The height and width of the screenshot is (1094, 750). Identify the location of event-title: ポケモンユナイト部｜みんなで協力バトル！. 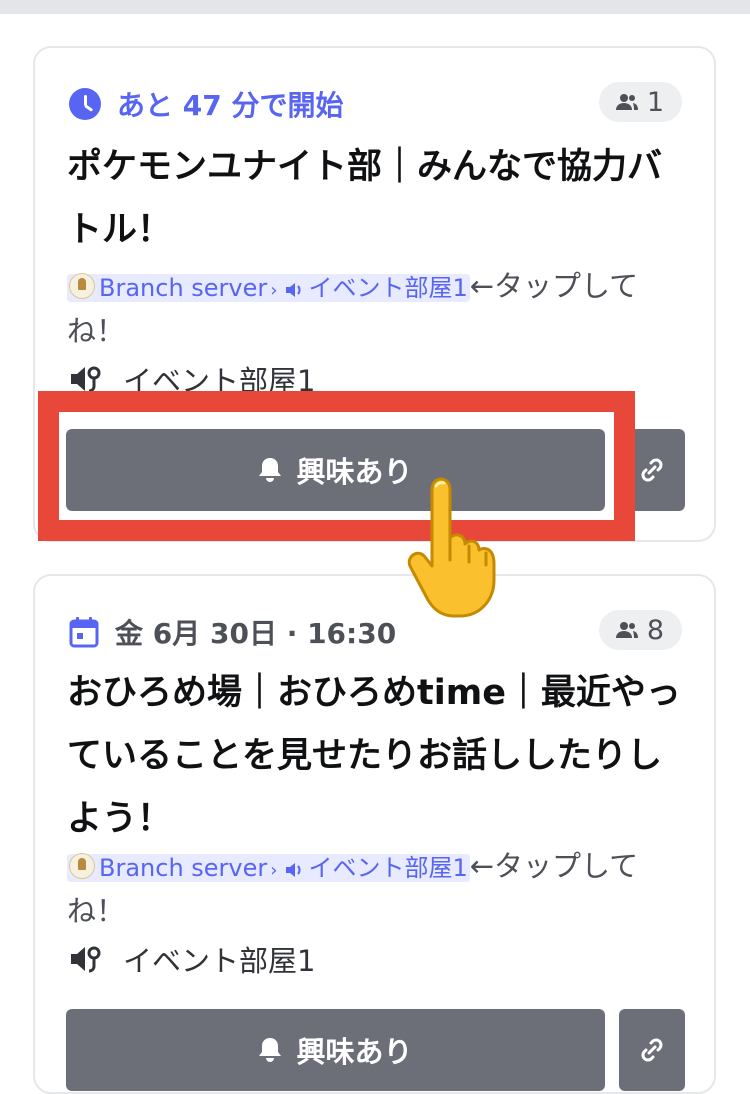
(377, 199).